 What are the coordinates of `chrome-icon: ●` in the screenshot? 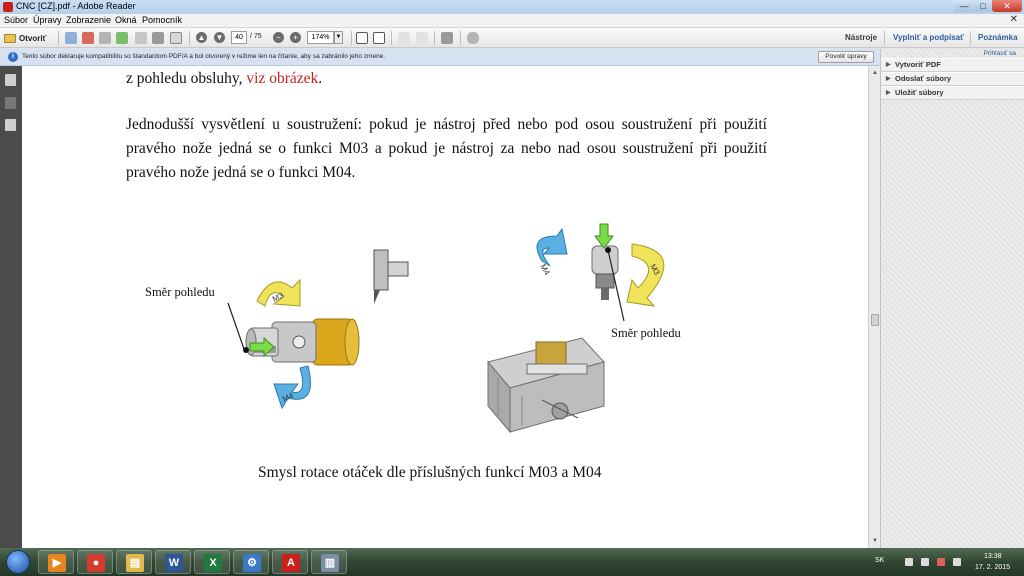 It's located at (96, 563).